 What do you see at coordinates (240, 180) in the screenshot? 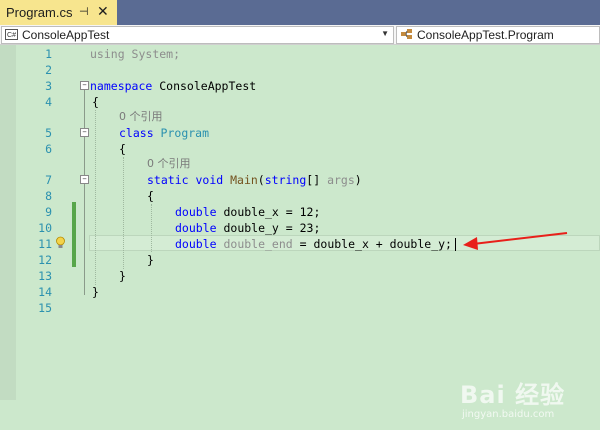
I see `method-name: Main` at bounding box center [240, 180].